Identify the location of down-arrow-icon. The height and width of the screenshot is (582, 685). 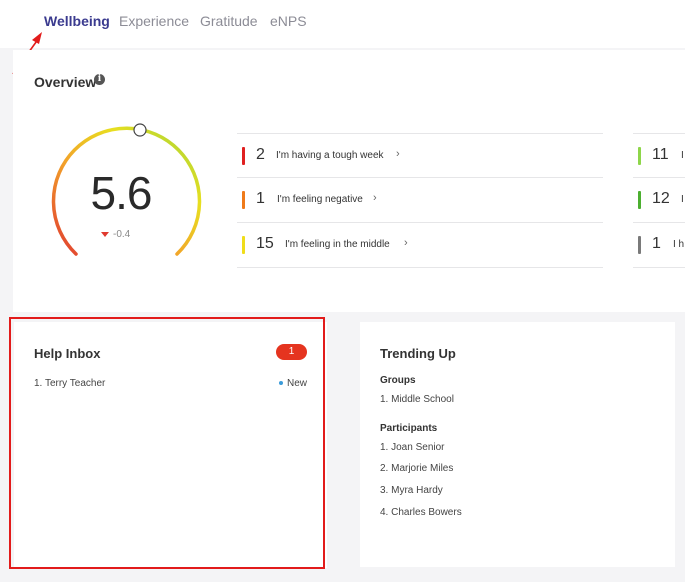
(105, 234).